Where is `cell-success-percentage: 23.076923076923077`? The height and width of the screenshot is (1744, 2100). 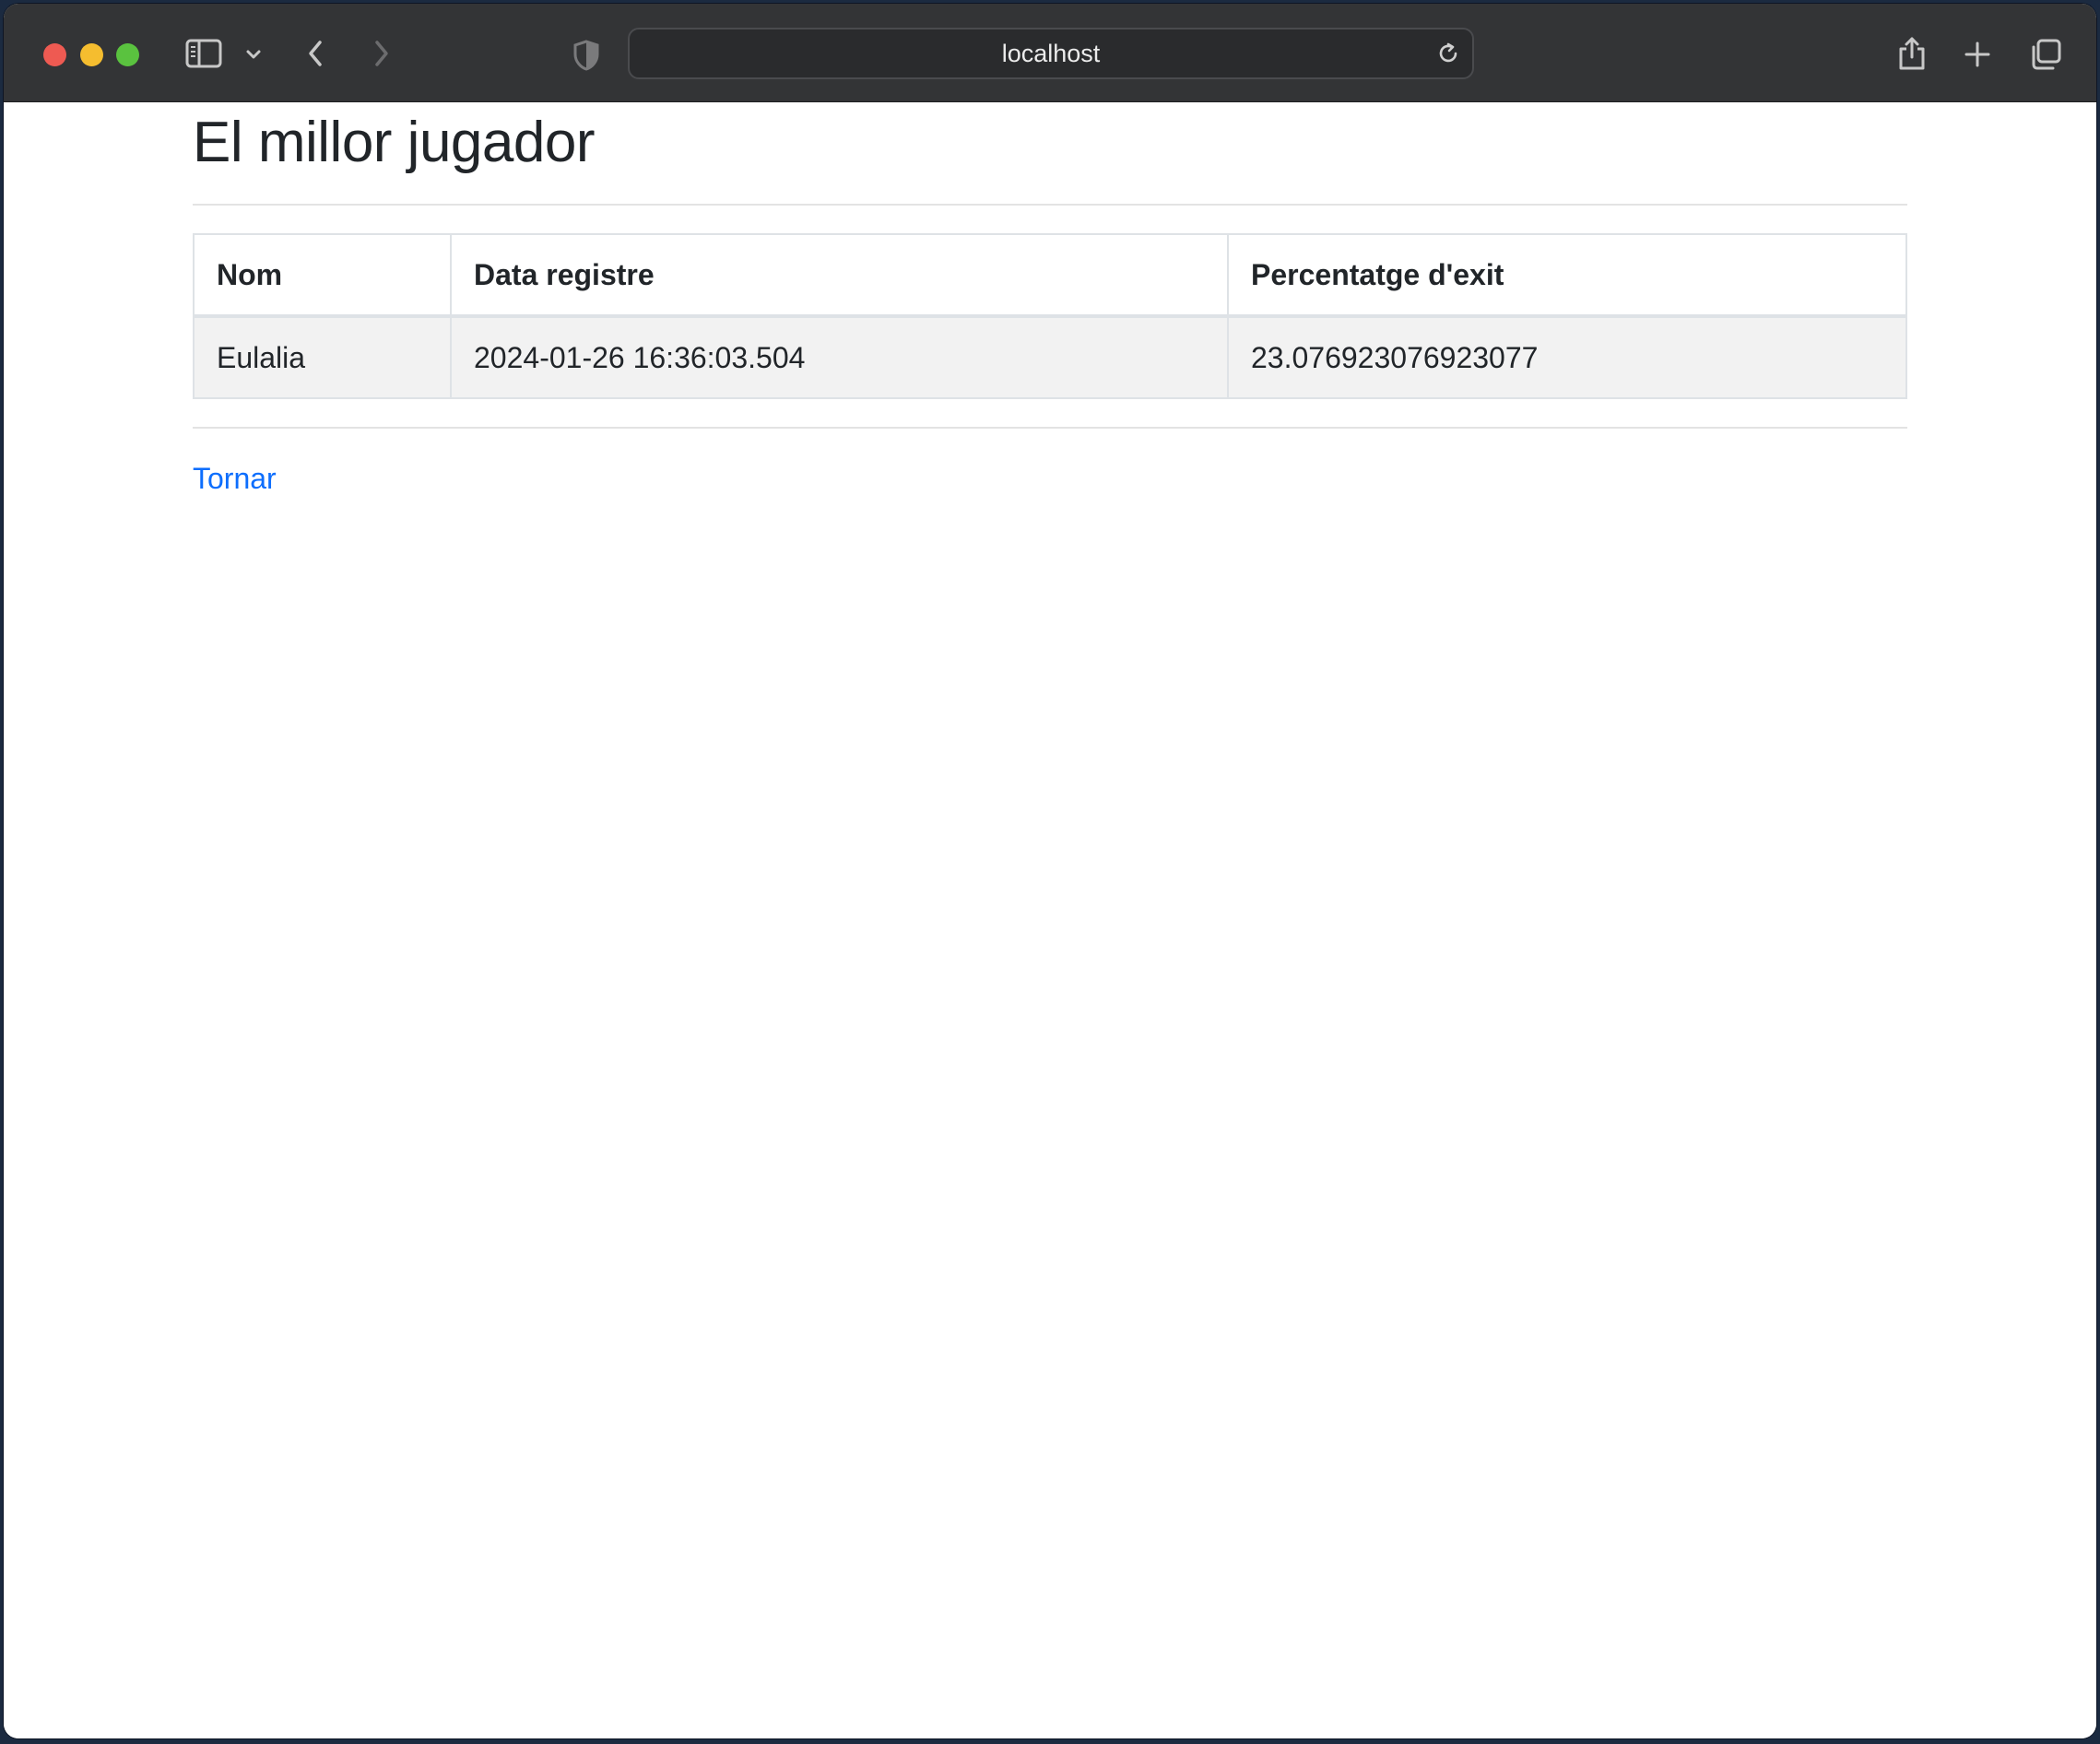 cell-success-percentage: 23.076923076923077 is located at coordinates (1567, 357).